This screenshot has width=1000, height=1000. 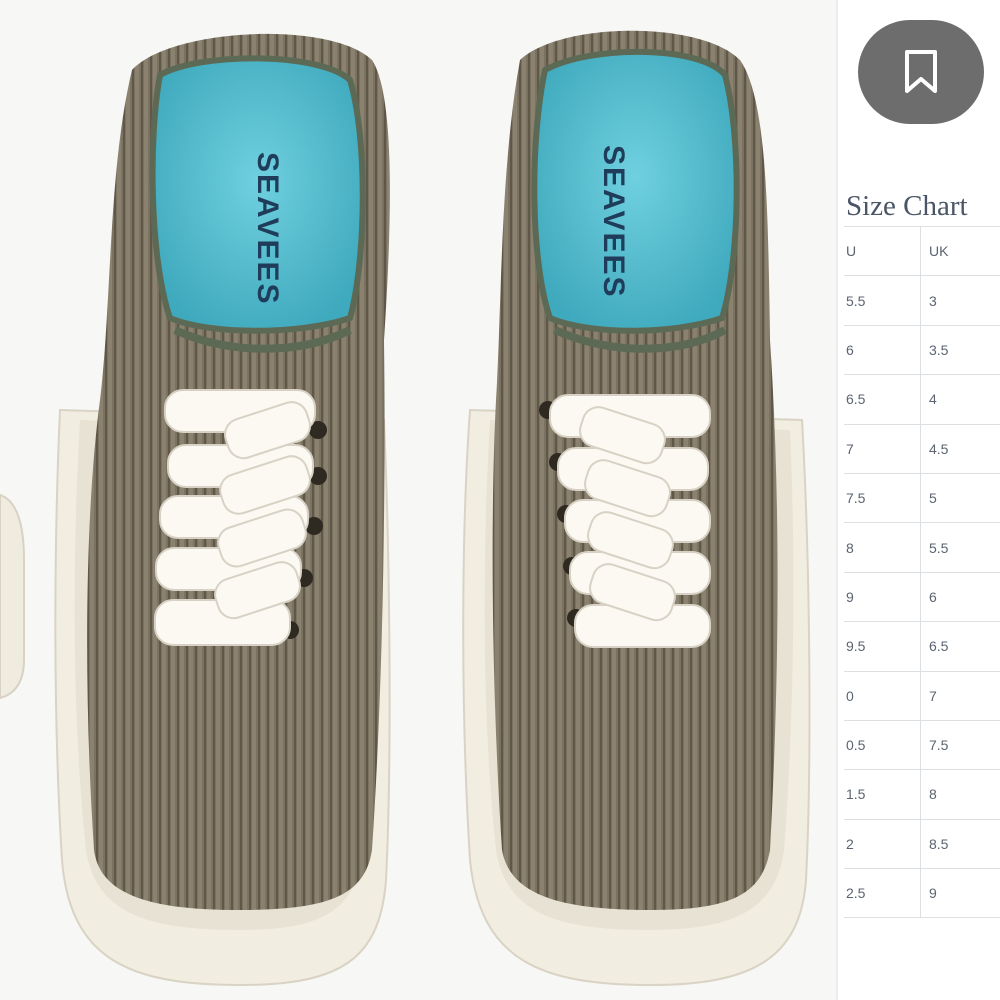 I want to click on size-us-cell: 6, so click(x=882, y=349).